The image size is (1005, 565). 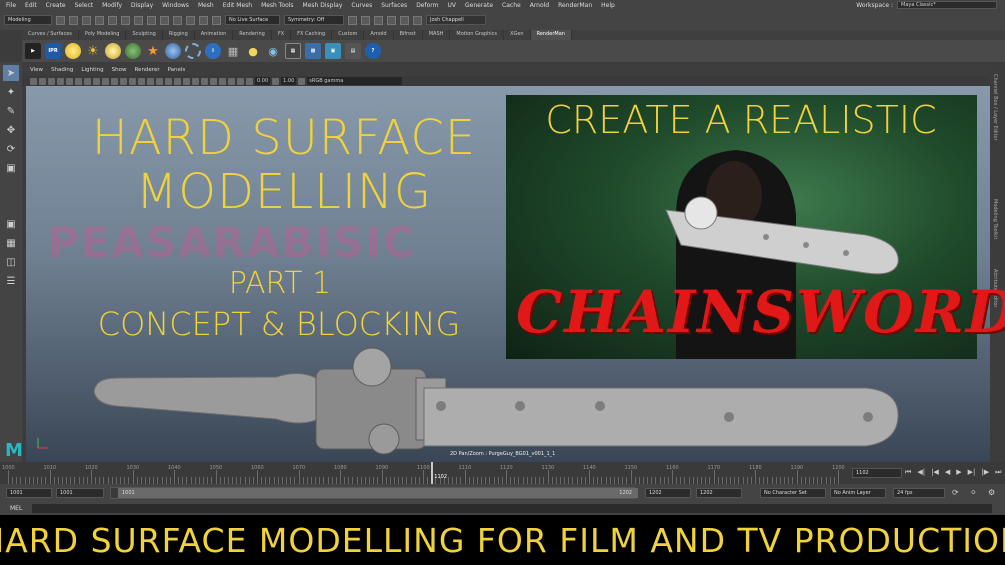 What do you see at coordinates (263, 81) in the screenshot?
I see `exposure-field: 0.00` at bounding box center [263, 81].